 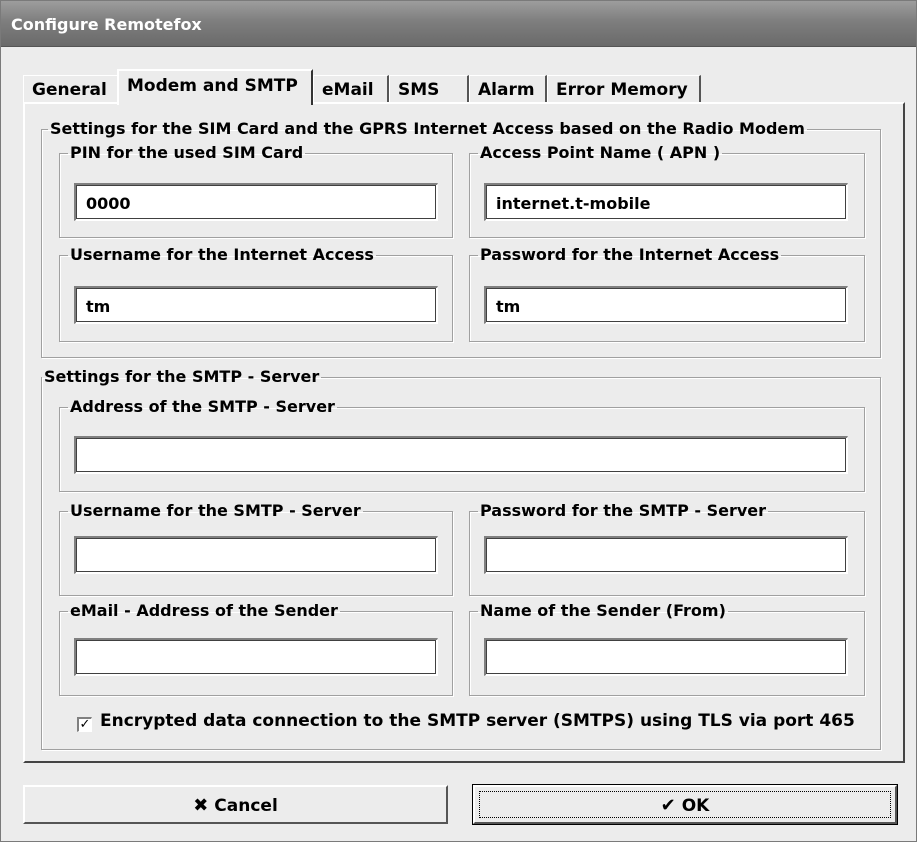 I want to click on tab-modem-and-smtp: Modem and SMTP, so click(x=215, y=87).